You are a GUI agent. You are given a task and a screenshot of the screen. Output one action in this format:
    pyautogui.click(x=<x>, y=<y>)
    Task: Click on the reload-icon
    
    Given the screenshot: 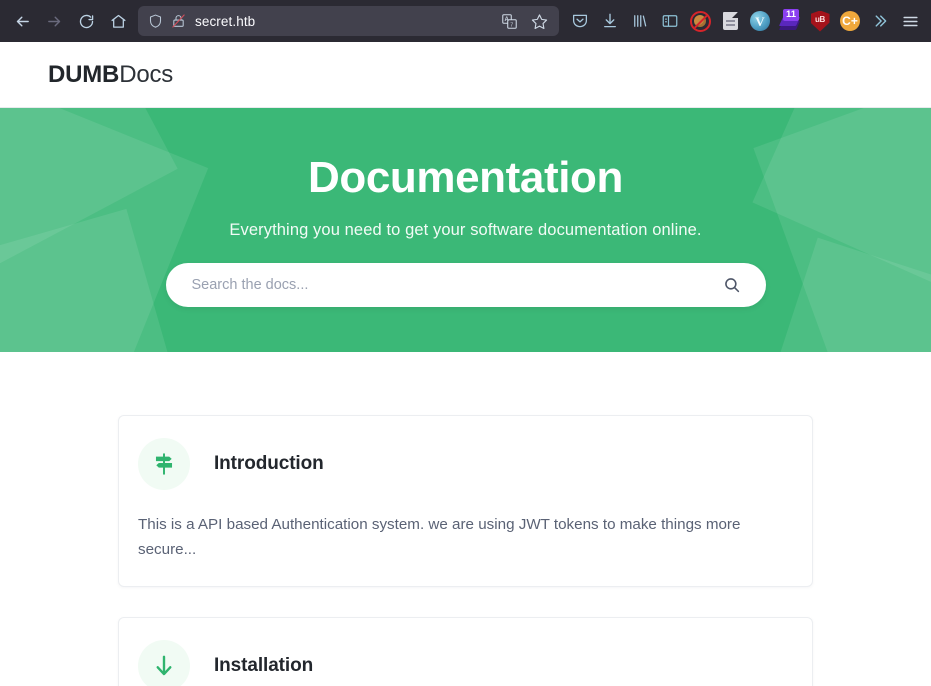 What is the action you would take?
    pyautogui.click(x=86, y=21)
    